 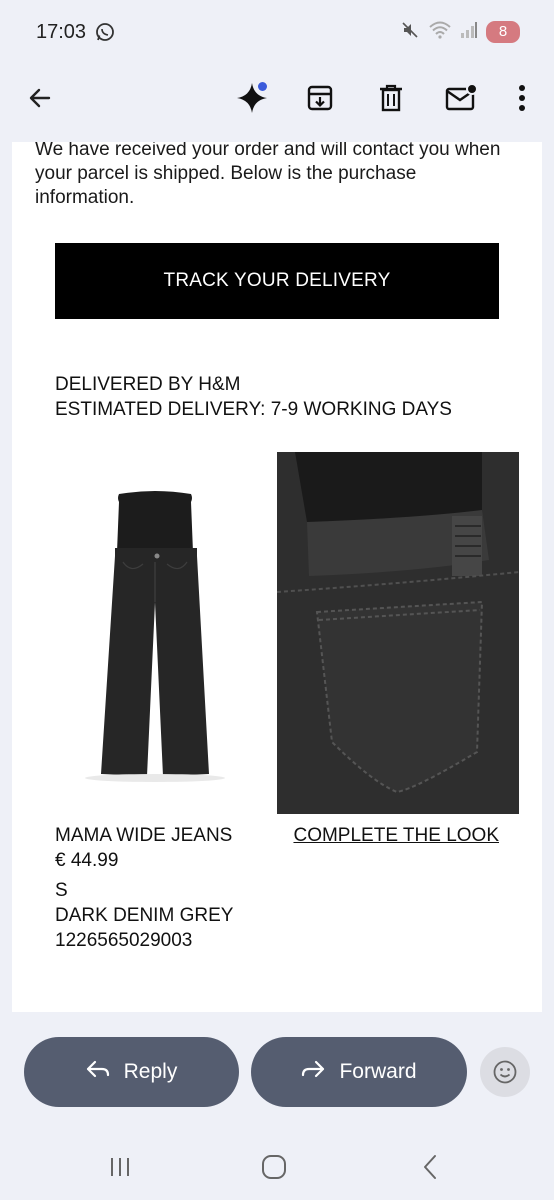 What do you see at coordinates (98, 1072) in the screenshot?
I see `reply-icon` at bounding box center [98, 1072].